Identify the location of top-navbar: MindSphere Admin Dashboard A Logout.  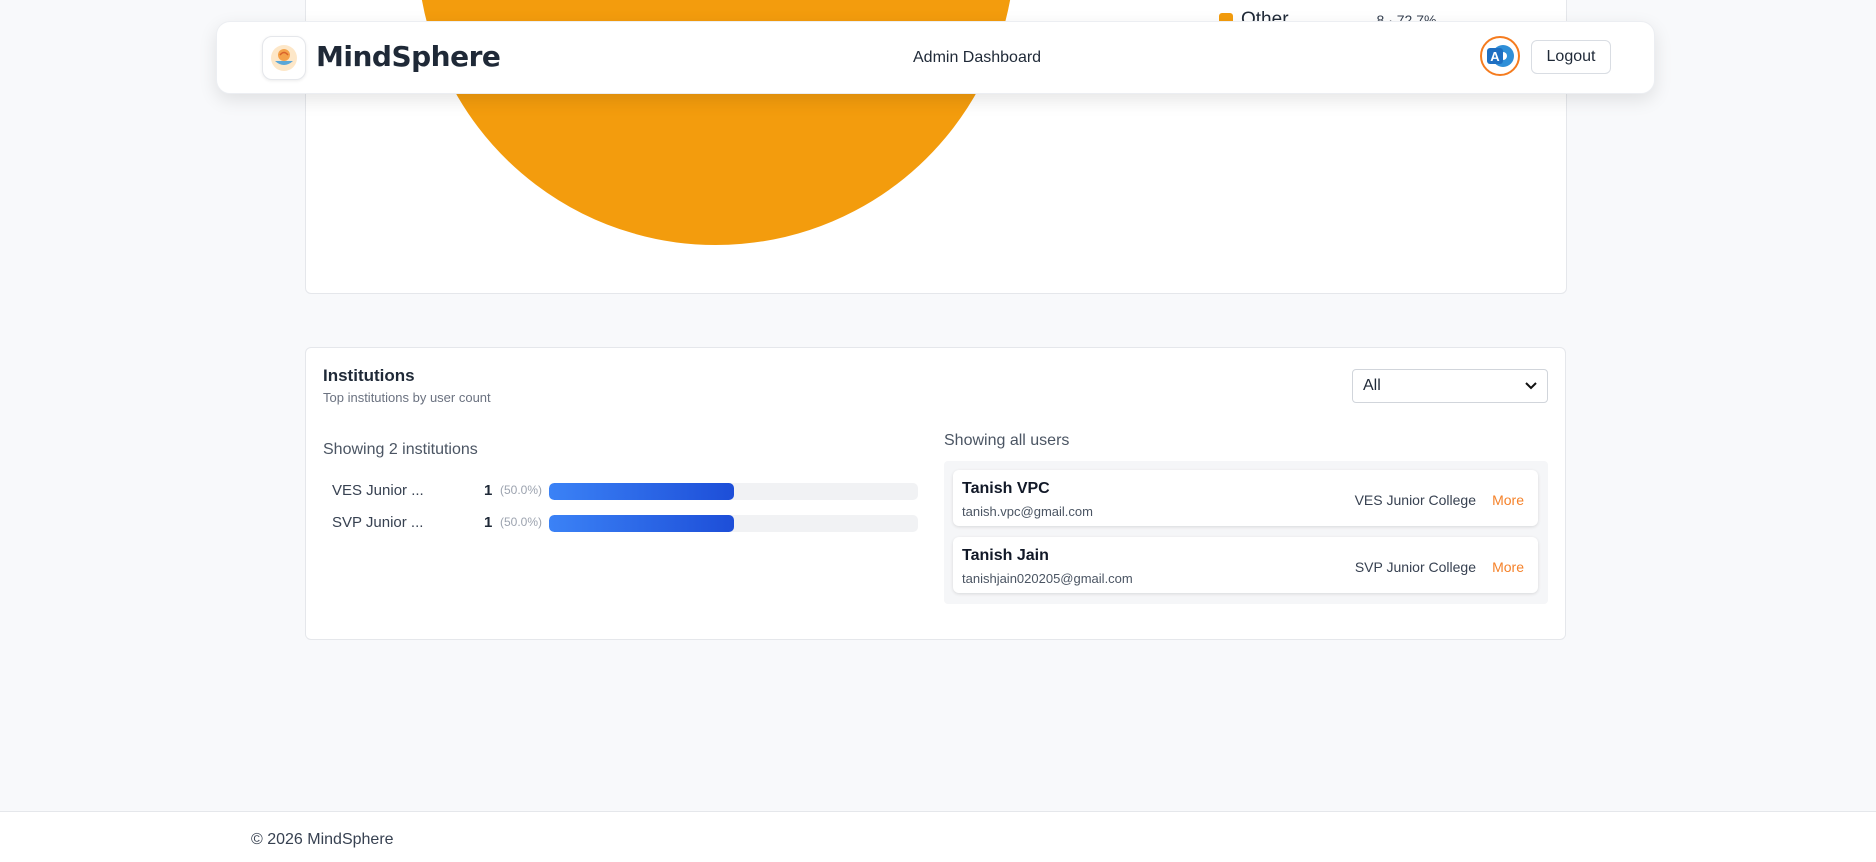
(935, 57).